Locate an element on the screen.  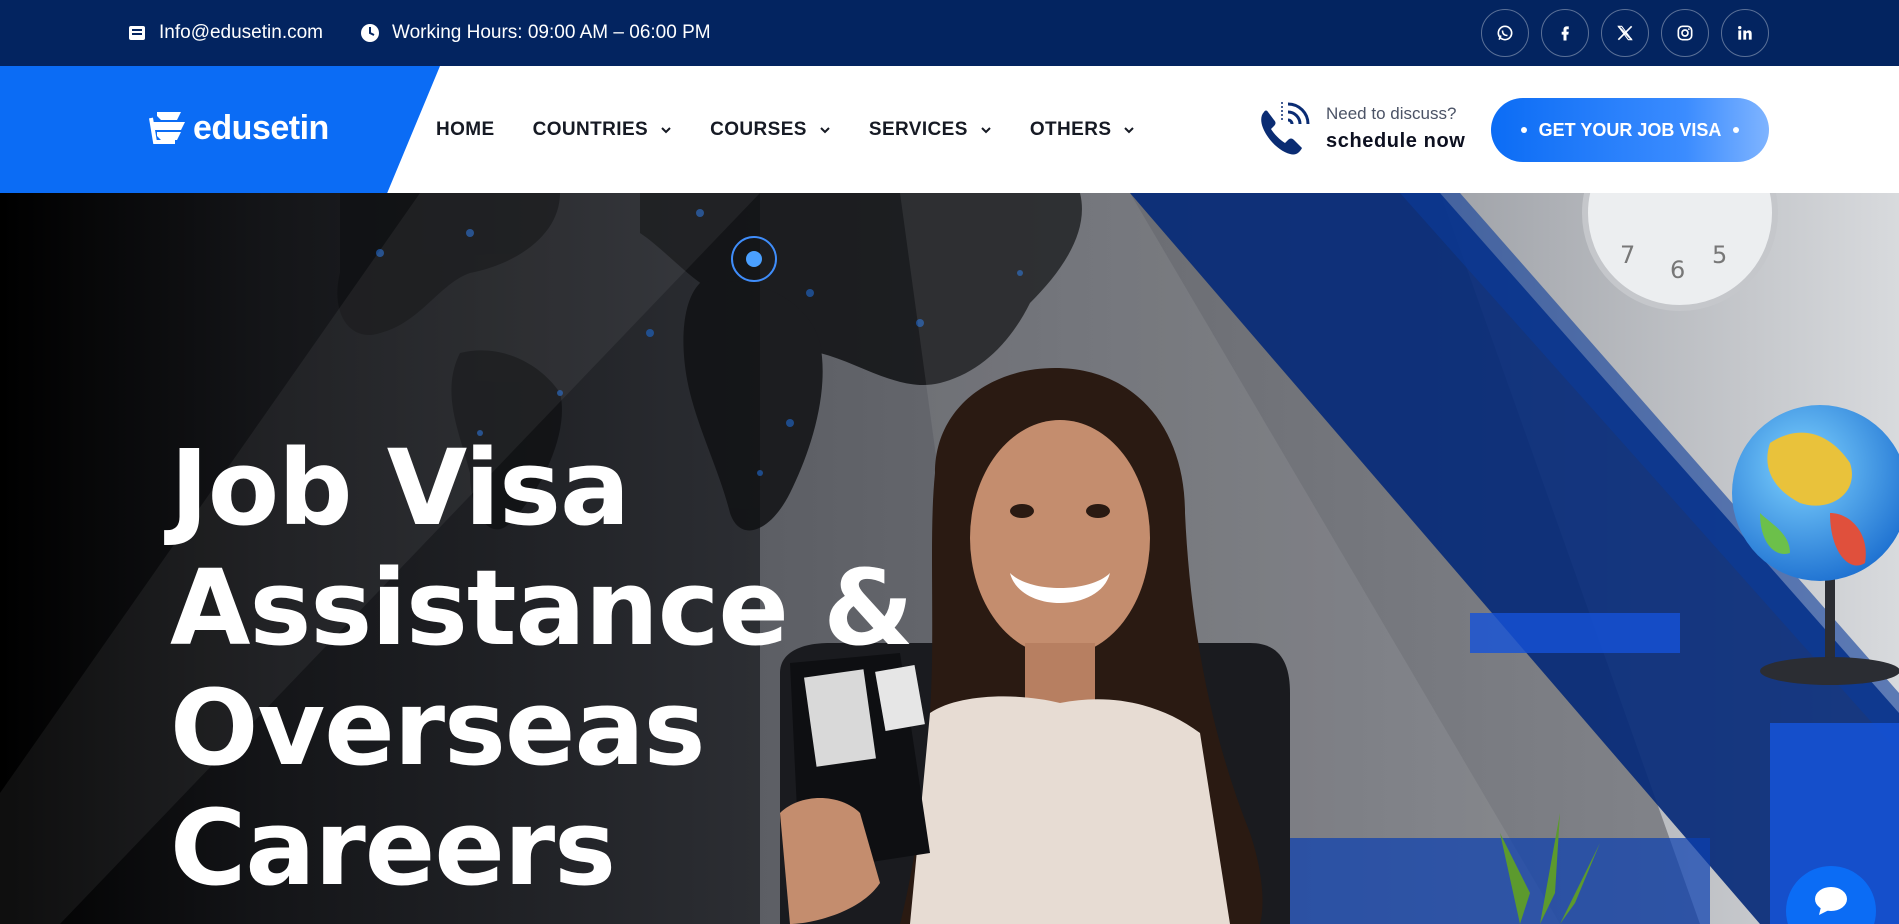
logo-mark-icon is located at coordinates (167, 128).